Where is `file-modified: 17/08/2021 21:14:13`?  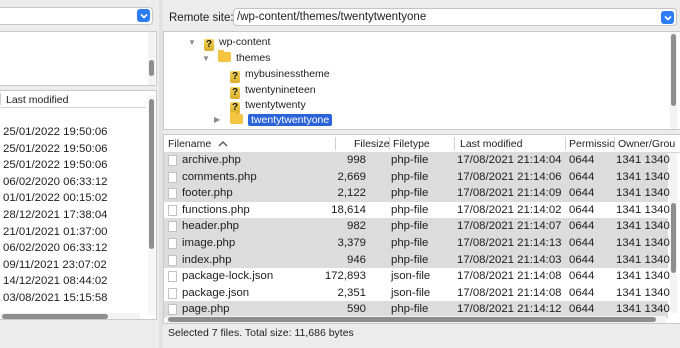 file-modified: 17/08/2021 21:14:13 is located at coordinates (509, 243).